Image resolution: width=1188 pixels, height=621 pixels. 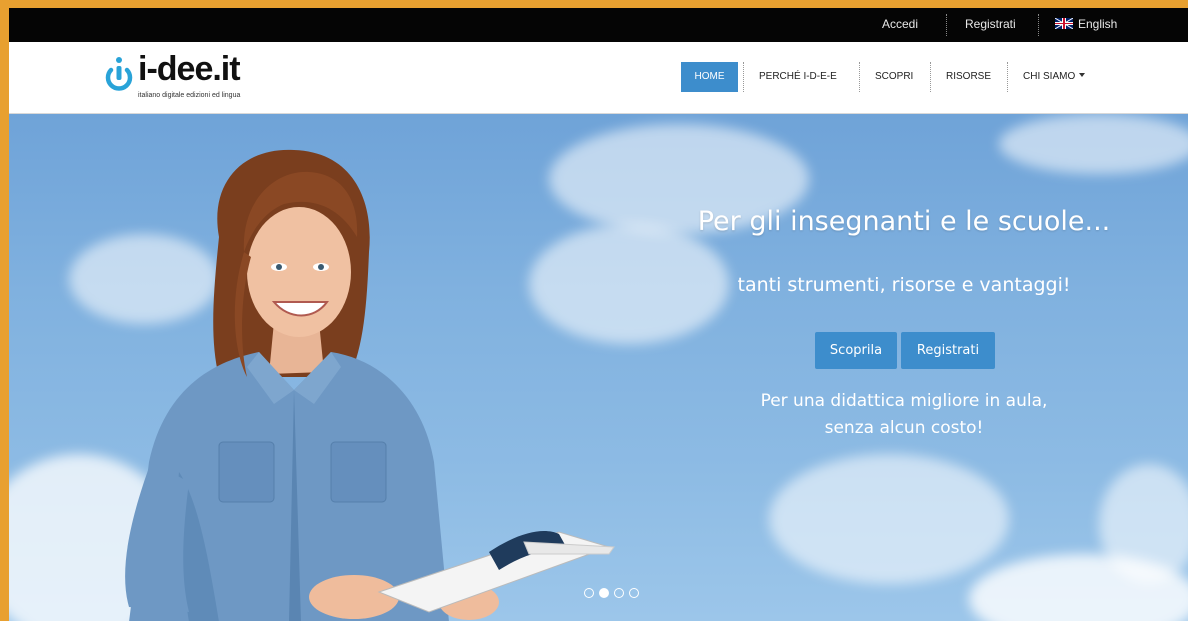 I want to click on hero-tagline-line2: senza alcun costo!, so click(x=904, y=428).